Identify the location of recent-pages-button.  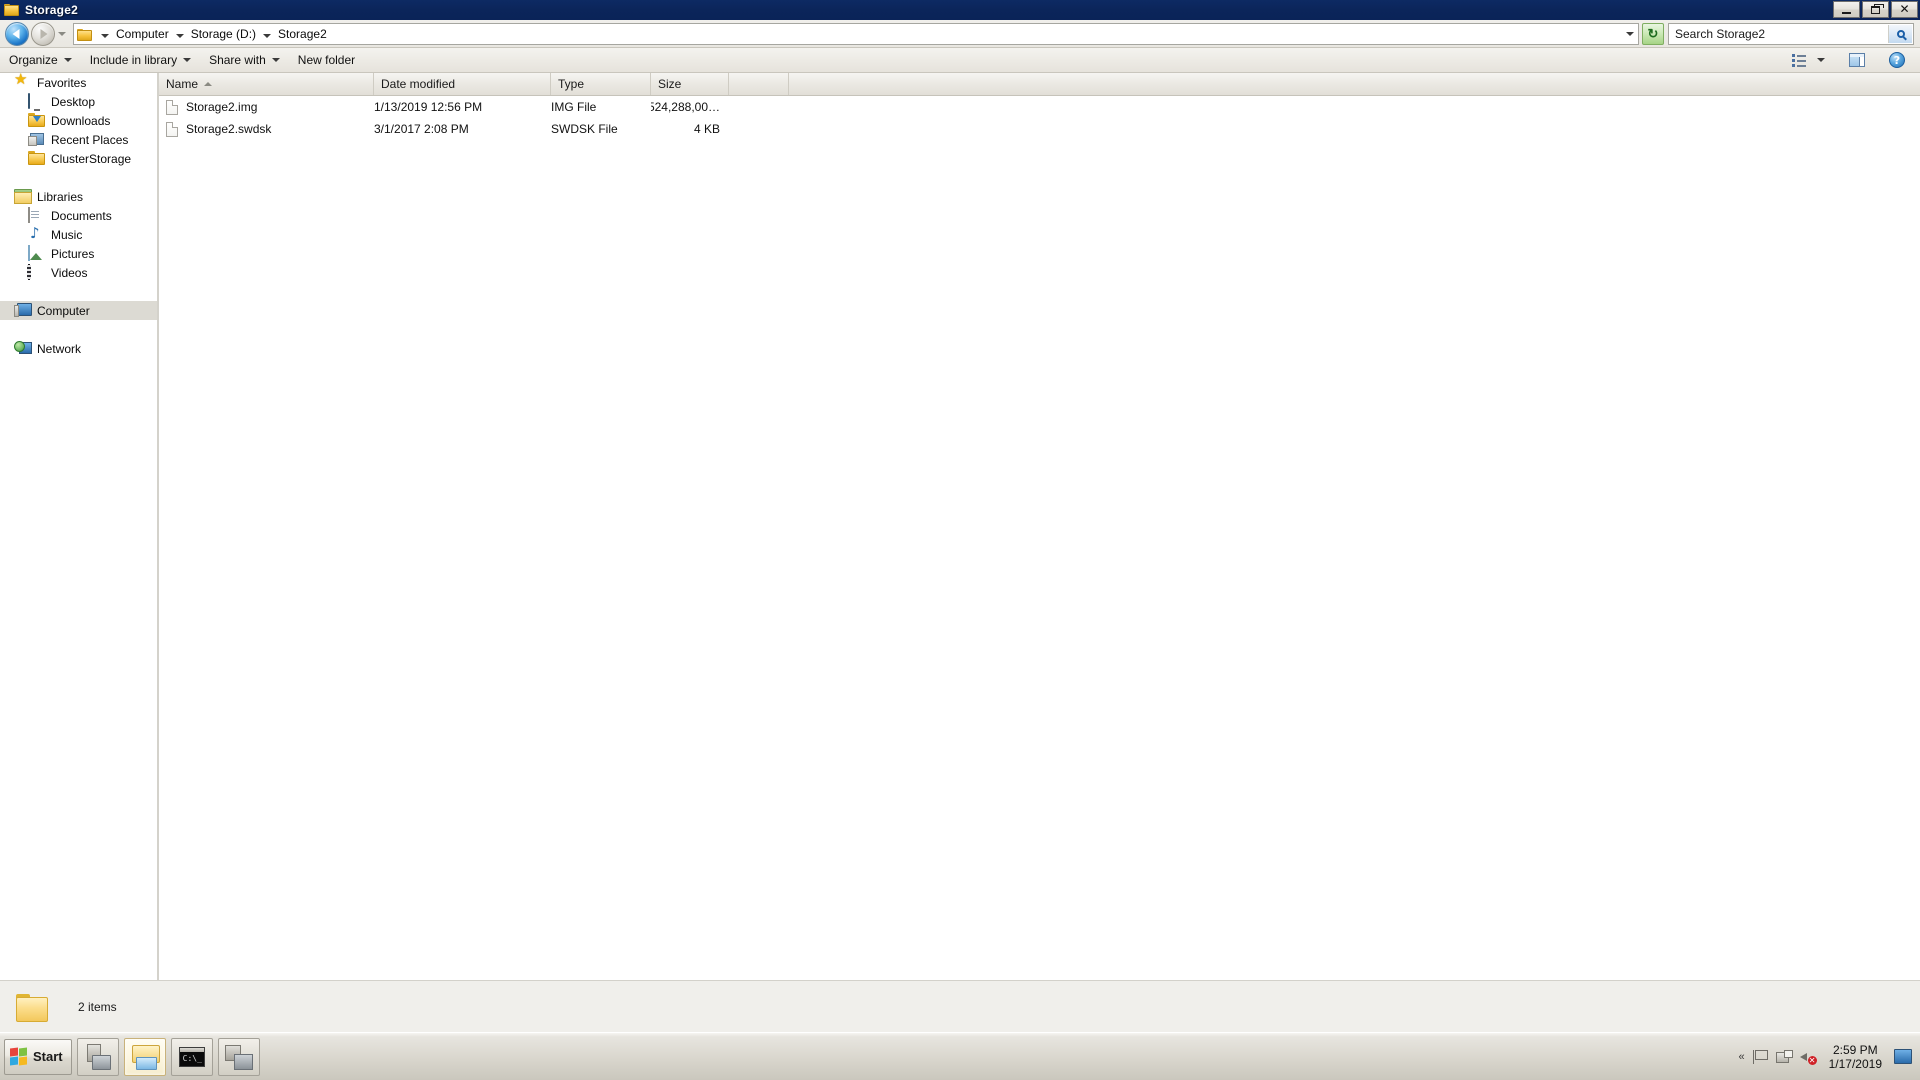
(62, 34).